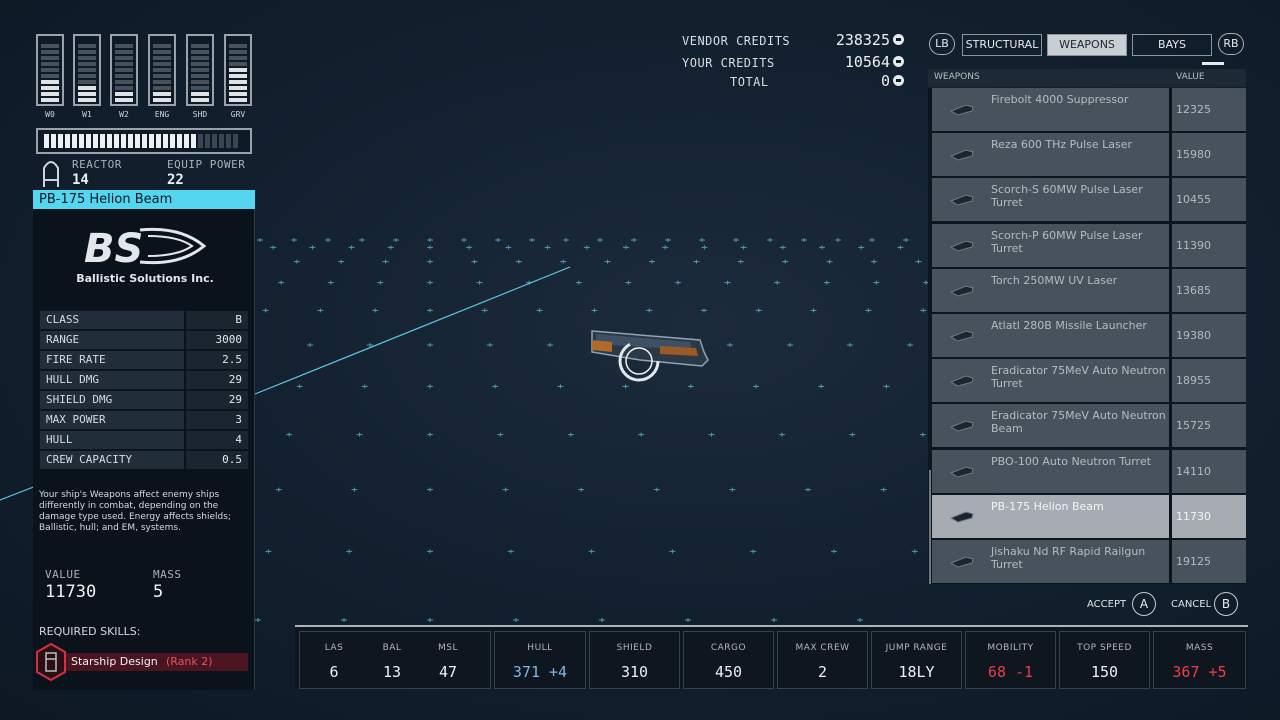 The height and width of the screenshot is (720, 1280). Describe the element at coordinates (898, 39) in the screenshot. I see `credits-icon` at that location.